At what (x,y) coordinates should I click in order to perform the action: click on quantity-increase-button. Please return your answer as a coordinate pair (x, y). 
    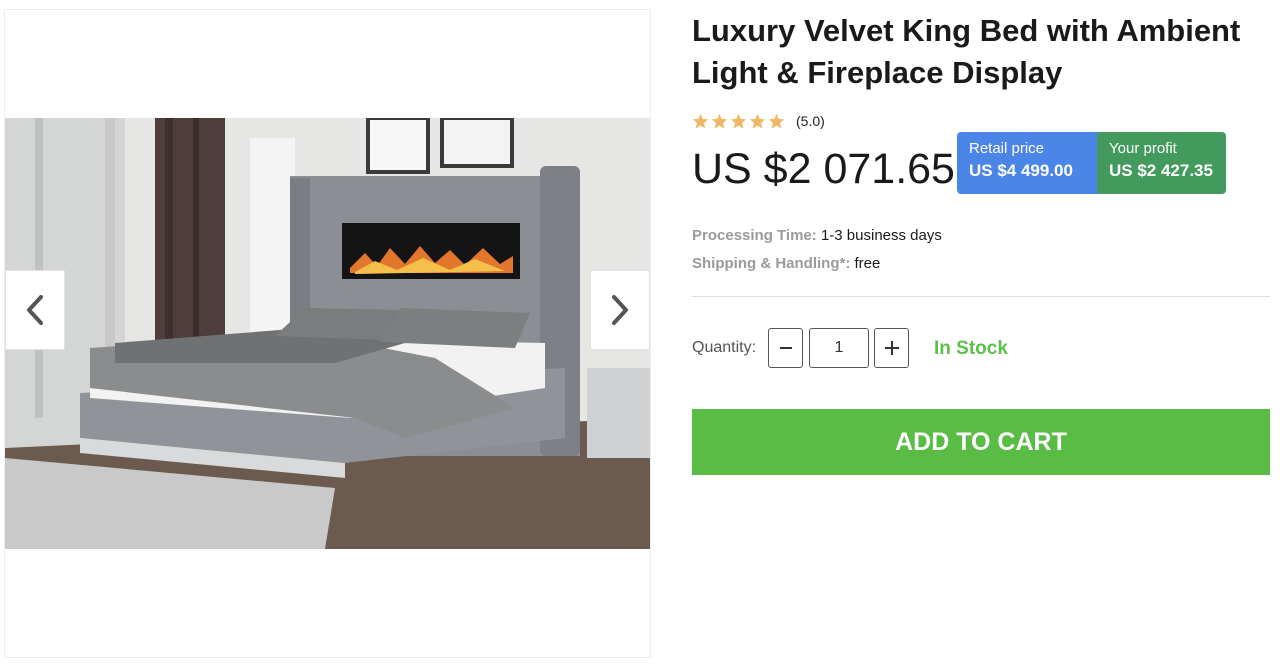
    Looking at the image, I should click on (891, 348).